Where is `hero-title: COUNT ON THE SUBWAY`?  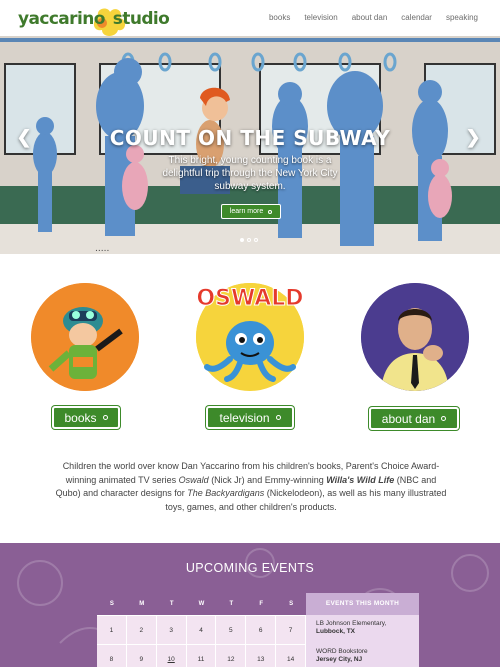 hero-title: COUNT ON THE SUBWAY is located at coordinates (250, 138).